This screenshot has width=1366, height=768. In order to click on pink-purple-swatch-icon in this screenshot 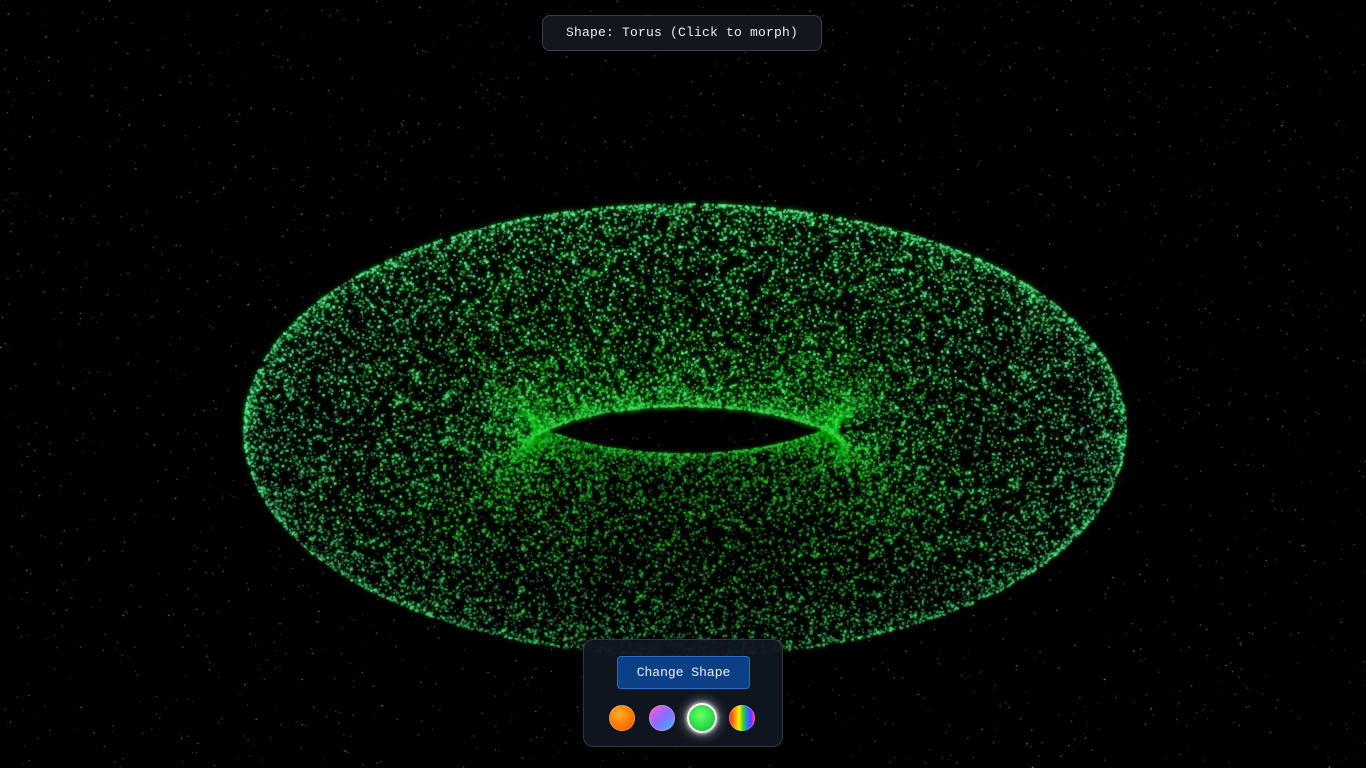, I will do `click(662, 718)`.